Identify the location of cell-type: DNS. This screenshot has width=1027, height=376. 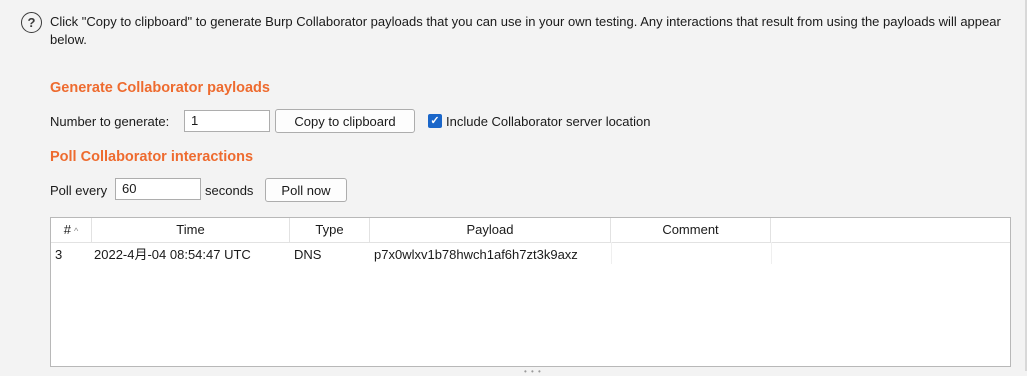
(308, 254).